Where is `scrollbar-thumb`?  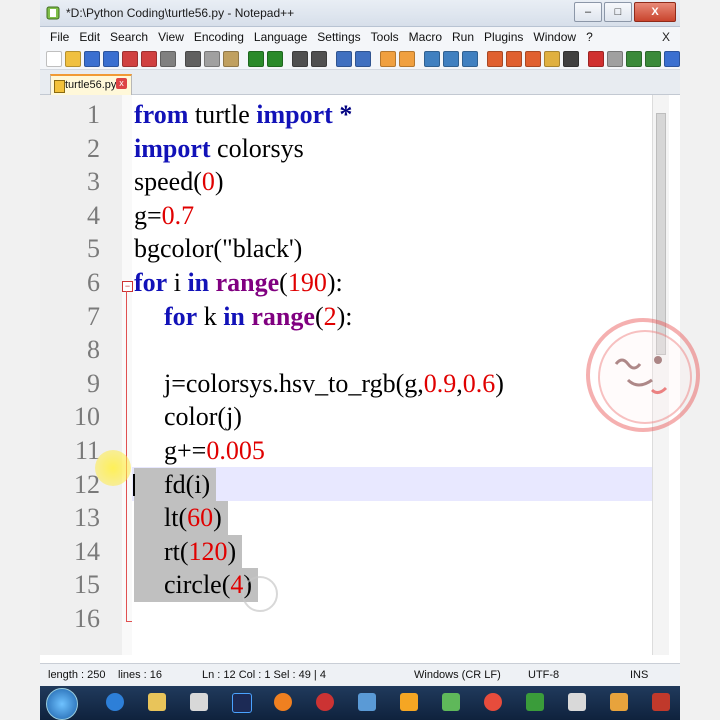 scrollbar-thumb is located at coordinates (661, 234).